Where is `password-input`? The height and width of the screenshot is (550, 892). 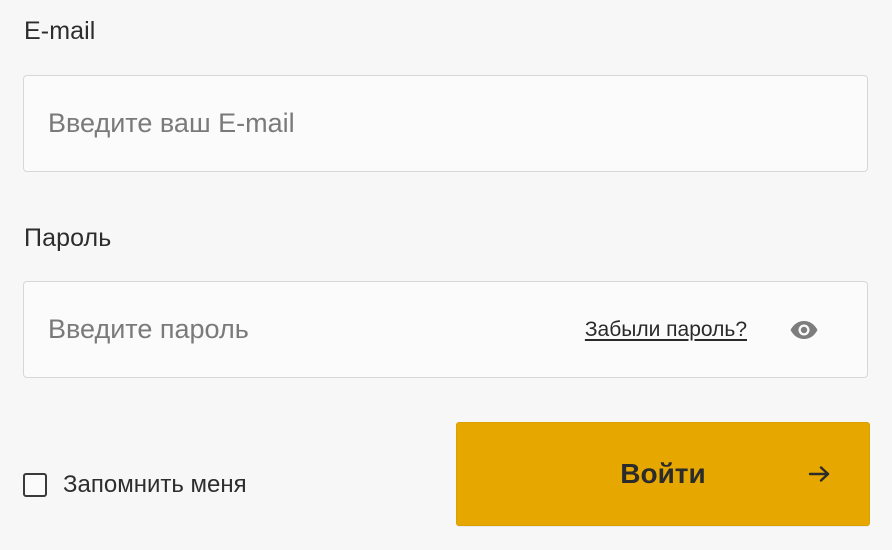 password-input is located at coordinates (298, 329).